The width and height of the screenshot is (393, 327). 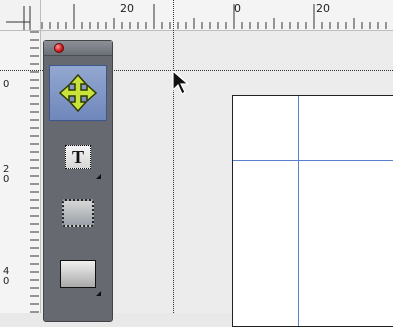 I want to click on top-ruler-label-0: 0, so click(x=237, y=8).